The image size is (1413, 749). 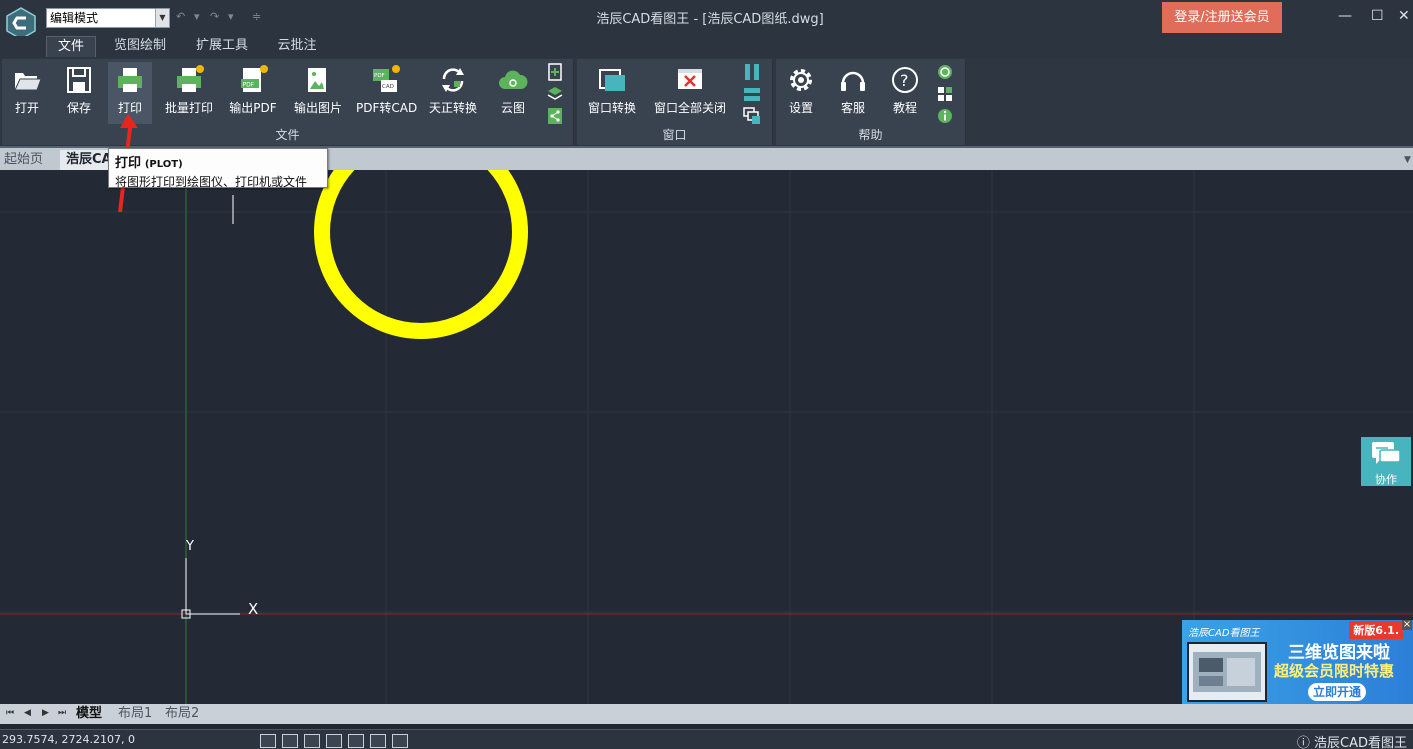 What do you see at coordinates (182, 714) in the screenshot?
I see `tab-layout2: 布局2` at bounding box center [182, 714].